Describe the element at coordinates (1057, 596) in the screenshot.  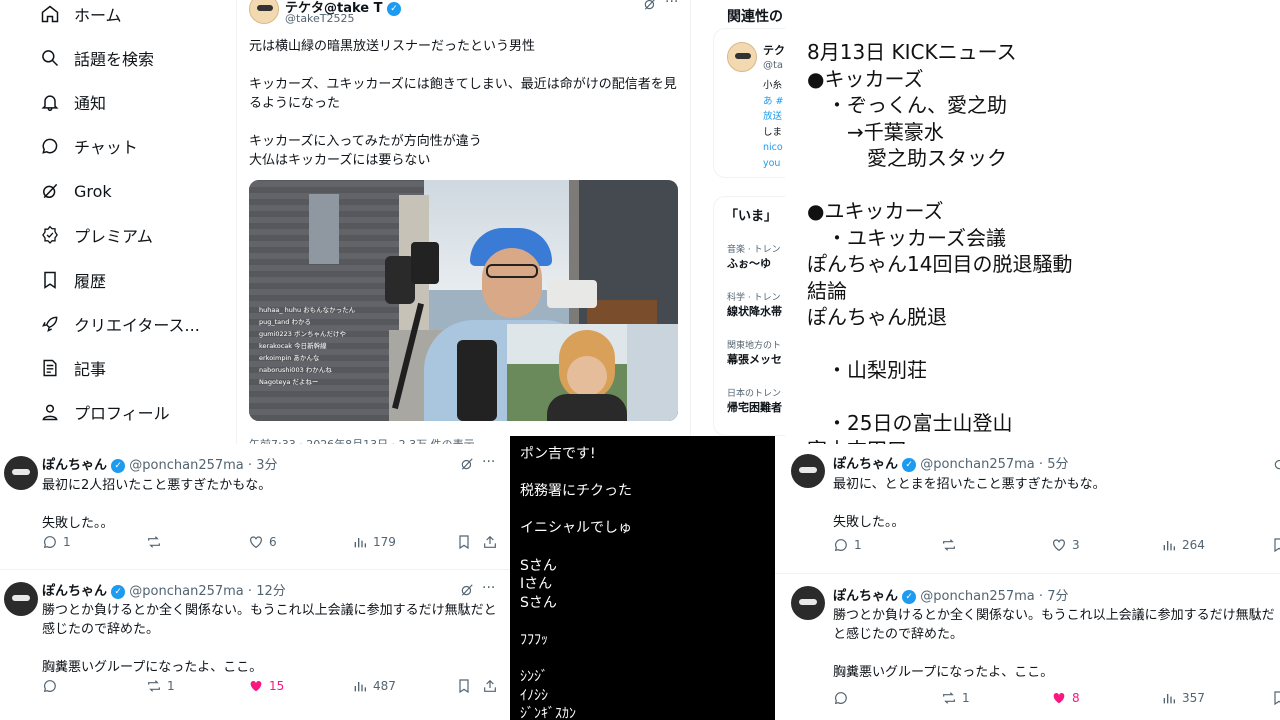
I see `tweet-time: 7分` at that location.